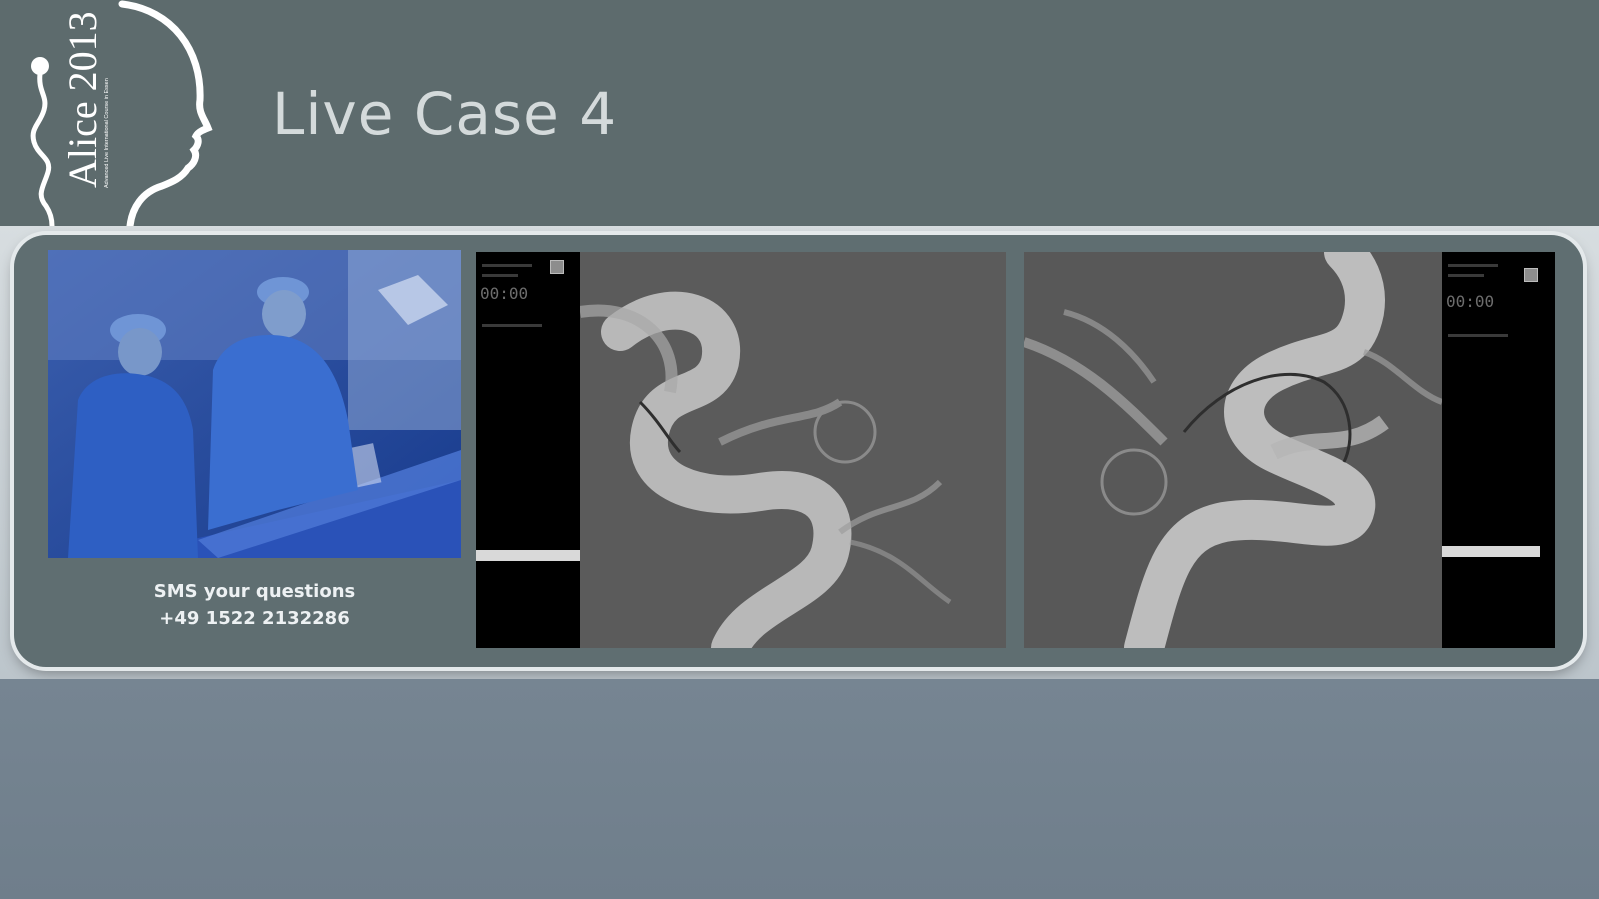 The image size is (1599, 899). Describe the element at coordinates (254, 605) in the screenshot. I see `sms-info: SMS your questions +49 1522 2132286` at that location.